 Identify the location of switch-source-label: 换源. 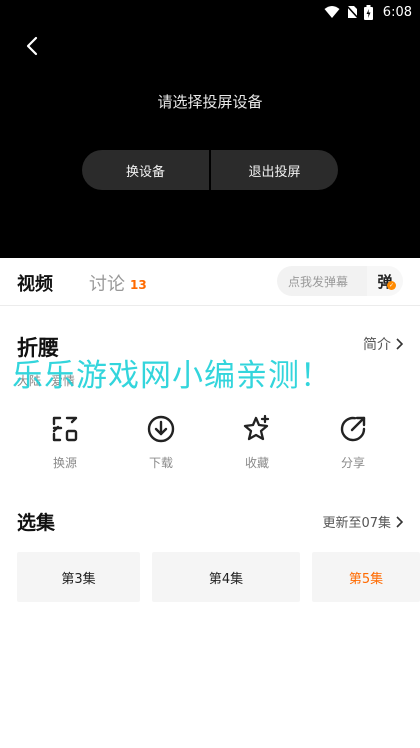
(64, 463).